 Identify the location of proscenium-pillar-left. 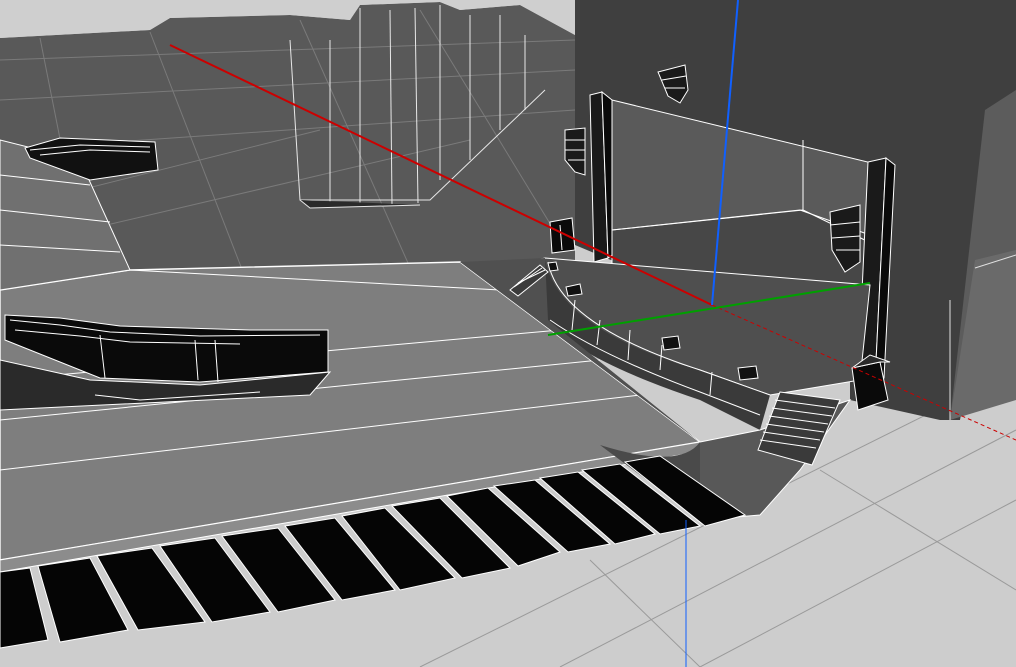
(601, 176).